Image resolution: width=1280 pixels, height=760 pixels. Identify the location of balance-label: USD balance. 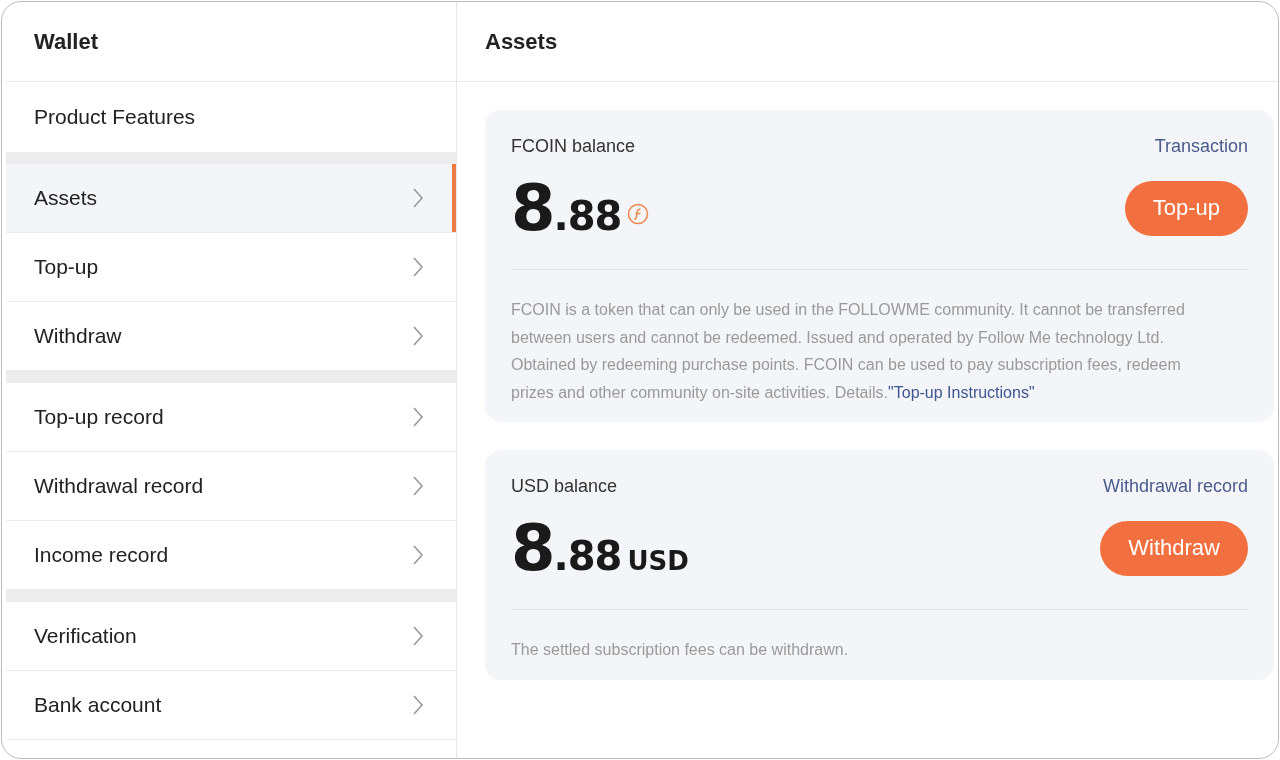
(564, 486).